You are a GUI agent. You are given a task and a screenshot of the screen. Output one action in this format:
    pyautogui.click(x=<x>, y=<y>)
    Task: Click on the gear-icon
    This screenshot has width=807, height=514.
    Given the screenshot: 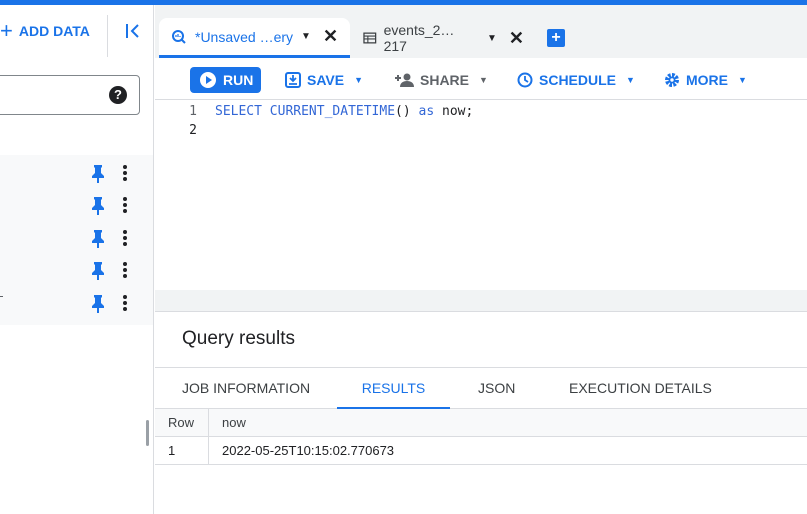 What is the action you would take?
    pyautogui.click(x=672, y=80)
    